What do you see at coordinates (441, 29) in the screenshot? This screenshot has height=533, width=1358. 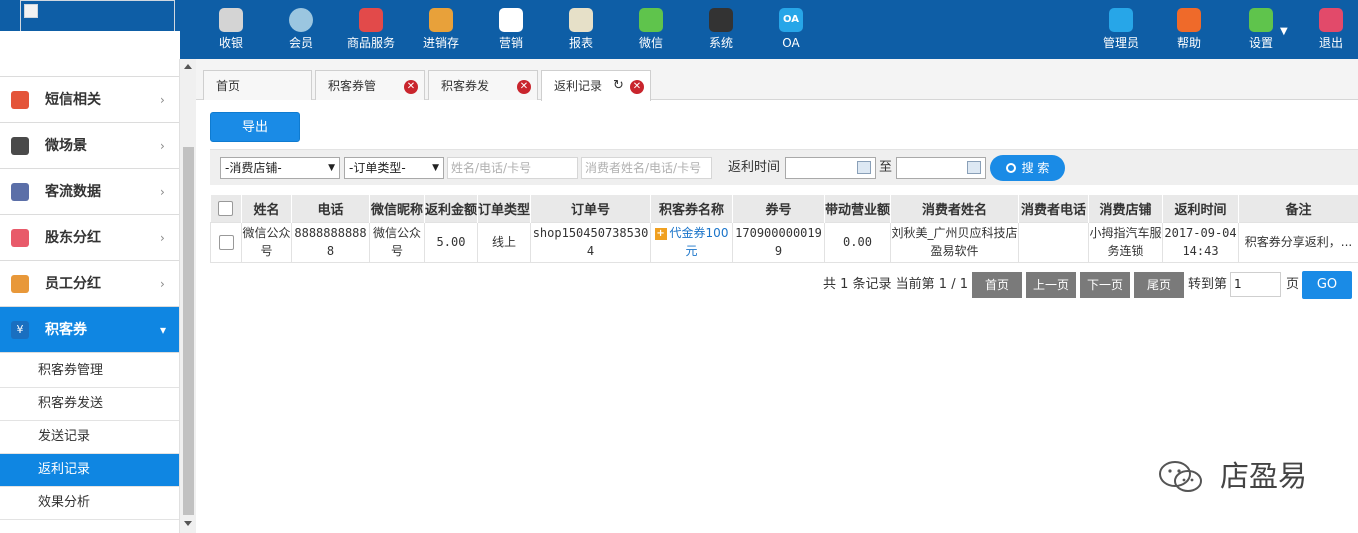 I see `nav-inventory: 进销存` at bounding box center [441, 29].